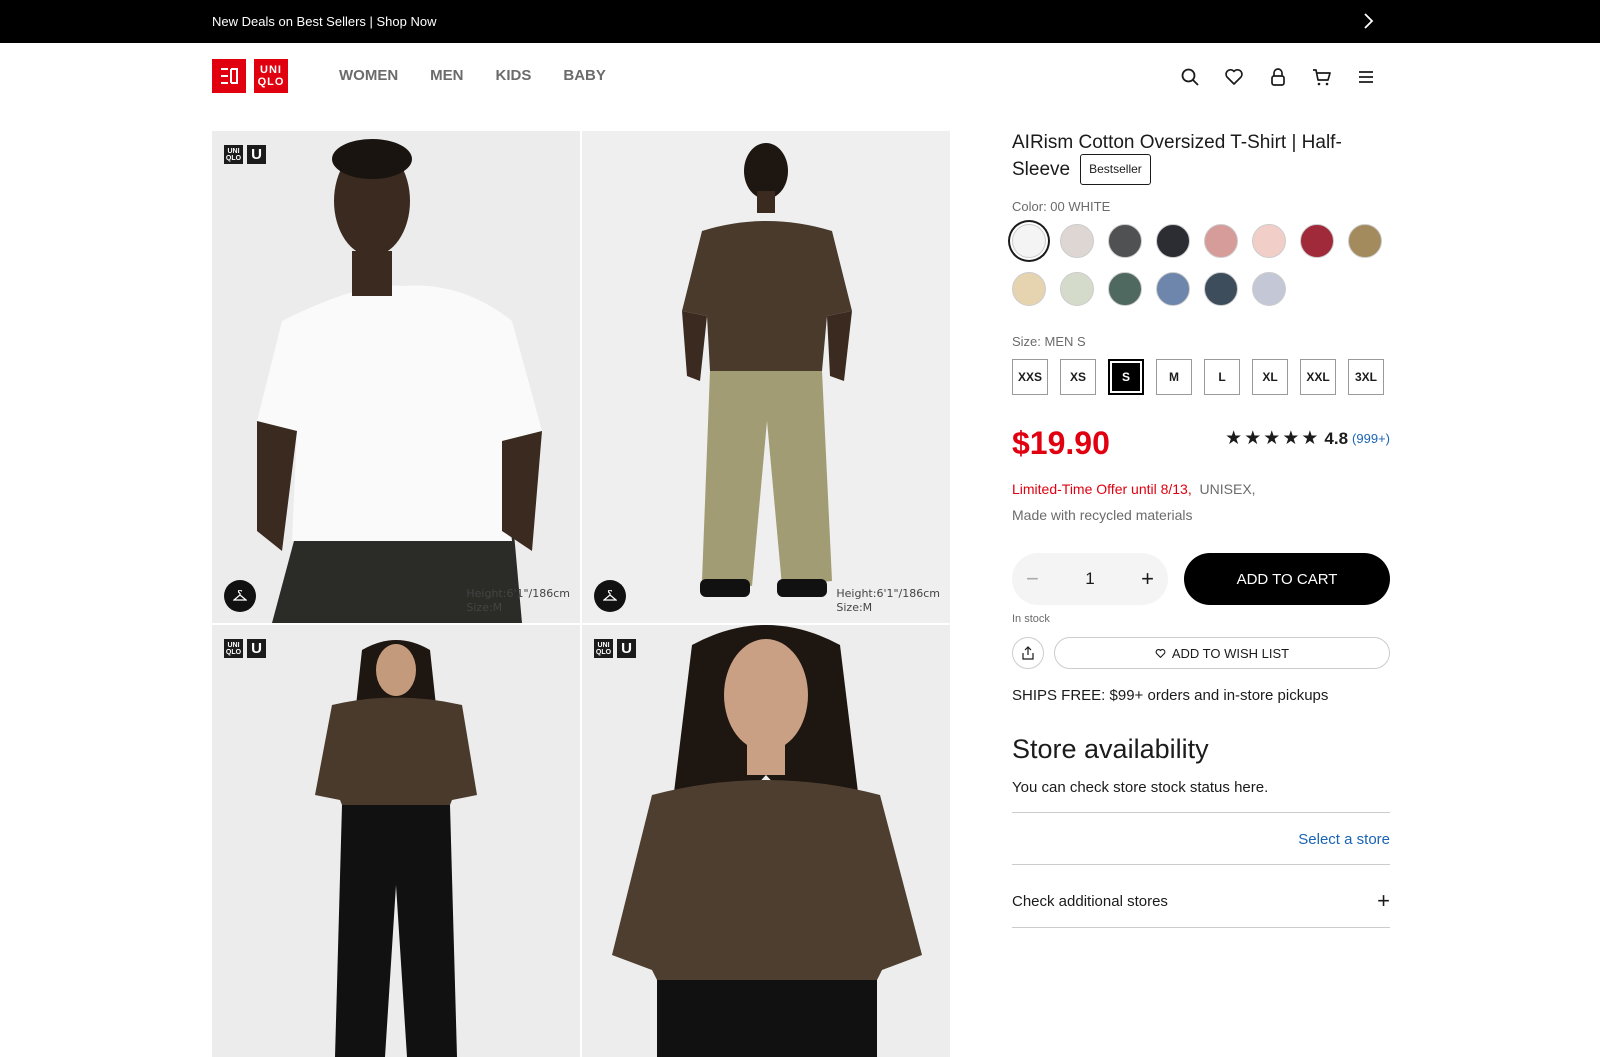 The width and height of the screenshot is (1600, 1057). What do you see at coordinates (1201, 901) in the screenshot?
I see `check-additional-stores: Check additional stores +` at bounding box center [1201, 901].